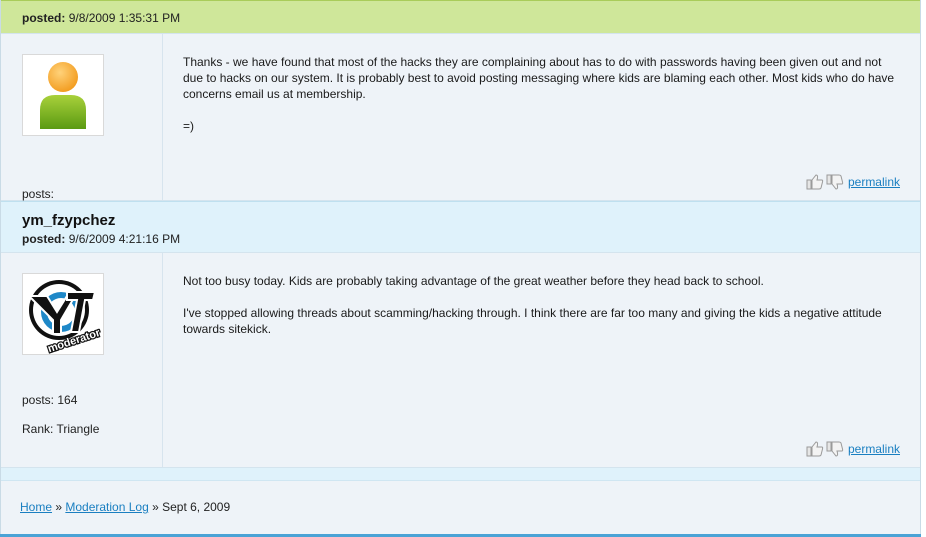  What do you see at coordinates (50, 400) in the screenshot?
I see `post-count: posts: 164` at bounding box center [50, 400].